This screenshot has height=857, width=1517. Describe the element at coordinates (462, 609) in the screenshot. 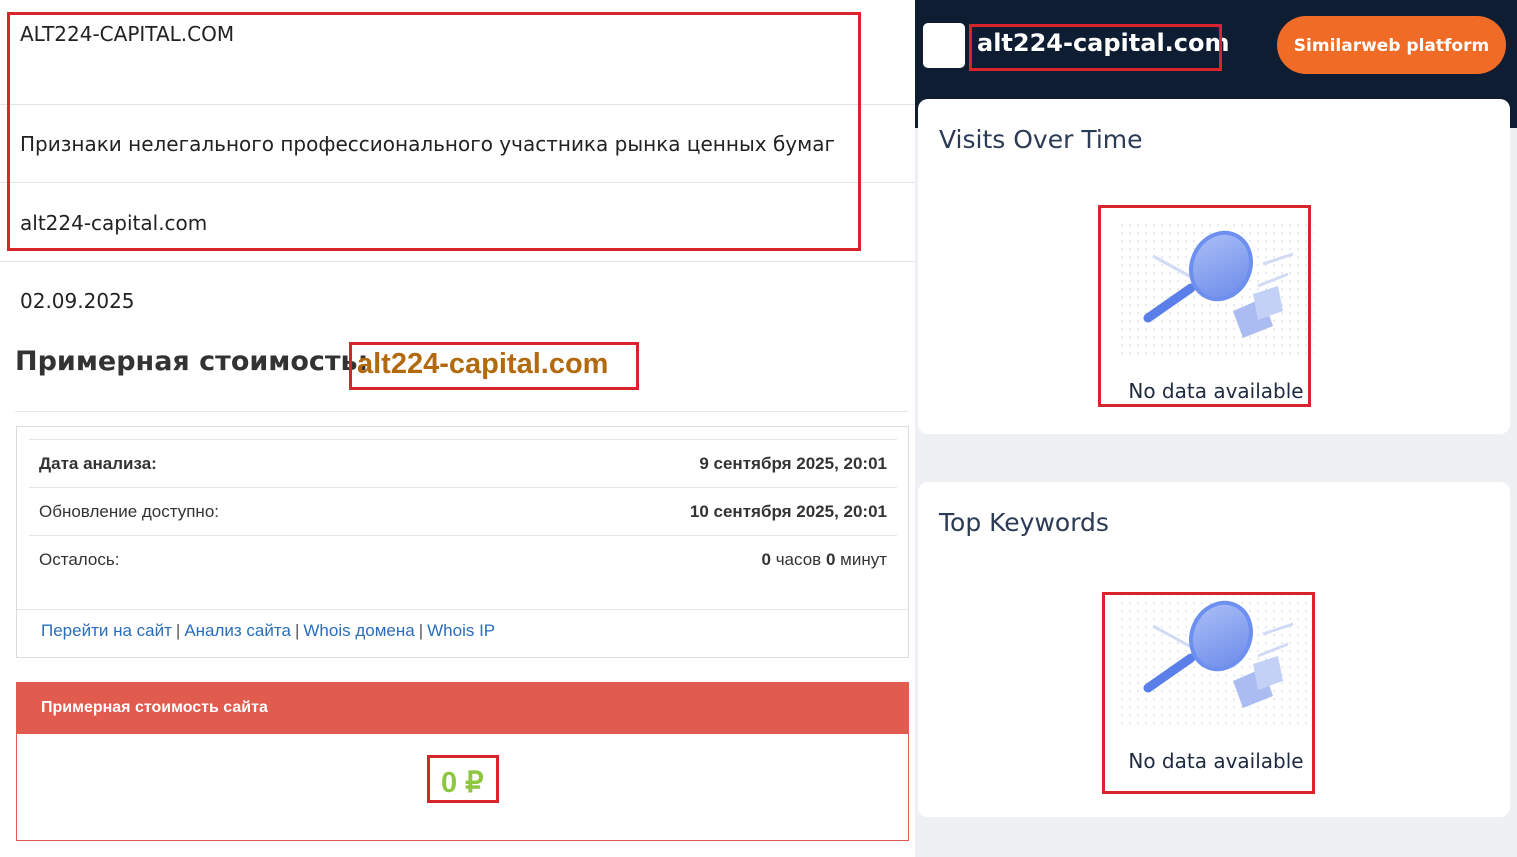

I see `links-divider` at that location.